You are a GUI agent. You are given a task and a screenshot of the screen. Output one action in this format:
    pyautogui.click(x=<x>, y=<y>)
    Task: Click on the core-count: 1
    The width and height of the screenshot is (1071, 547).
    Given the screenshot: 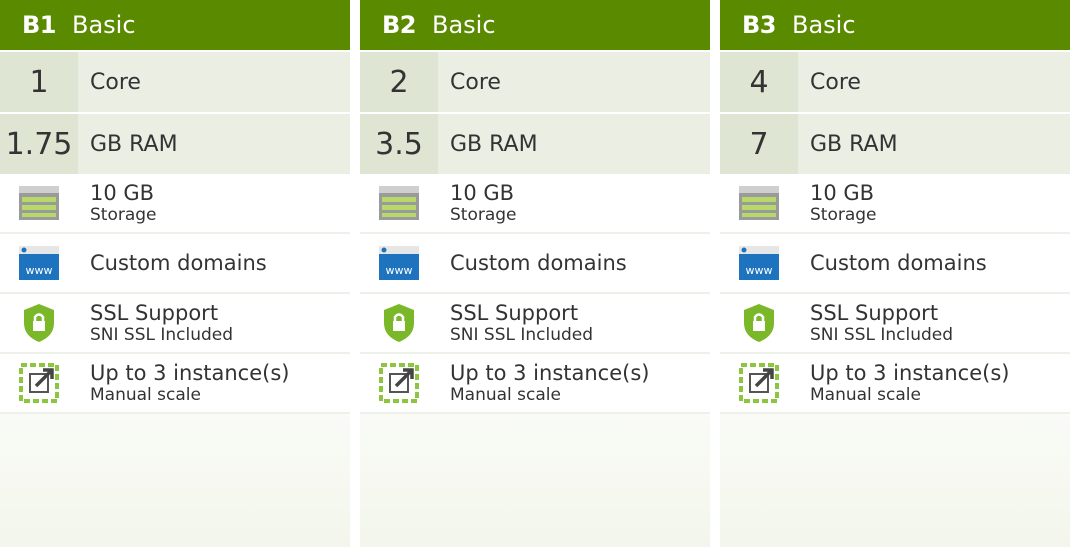 What is the action you would take?
    pyautogui.click(x=39, y=82)
    